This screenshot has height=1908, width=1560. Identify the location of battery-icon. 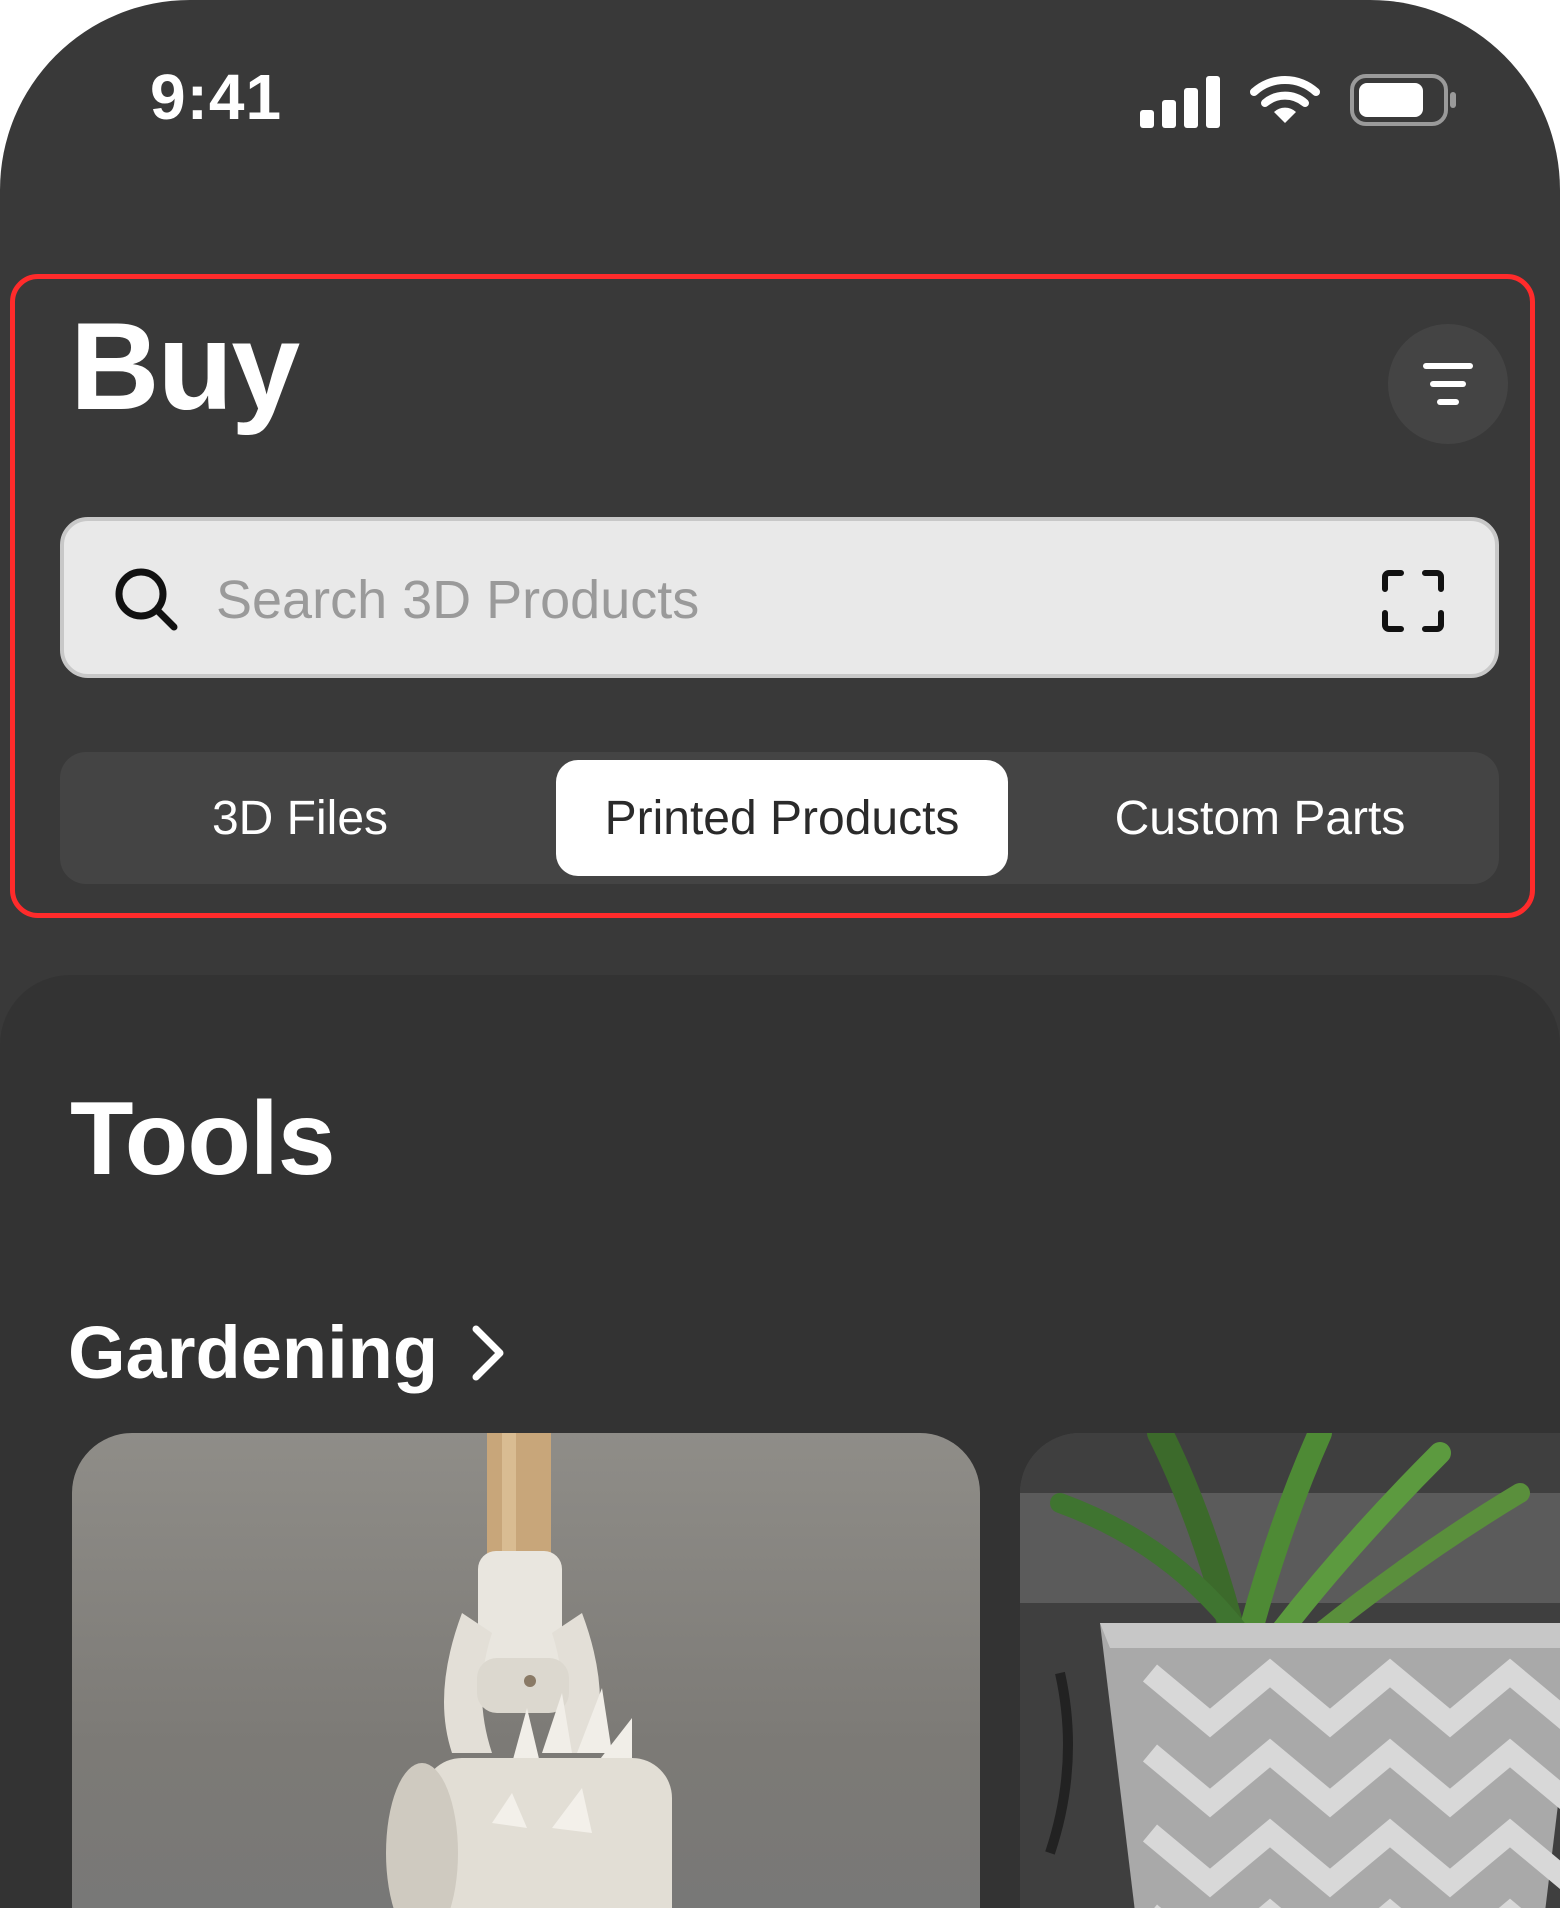
(1403, 100).